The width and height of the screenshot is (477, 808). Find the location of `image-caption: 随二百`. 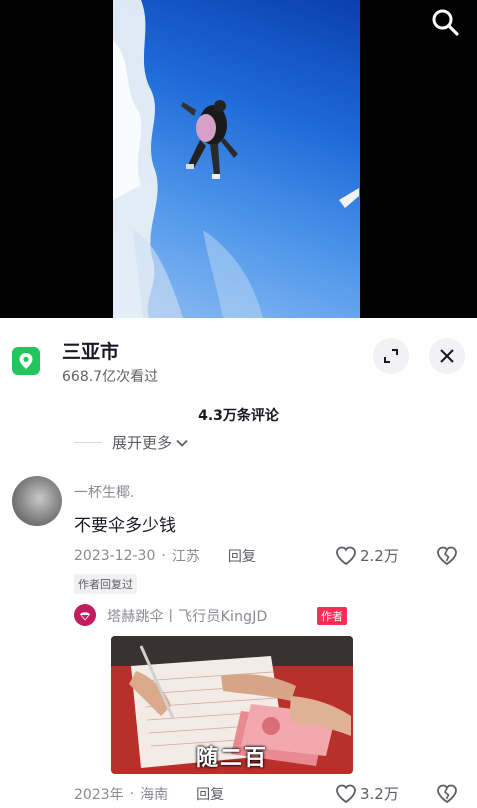

image-caption: 随二百 is located at coordinates (231, 758).